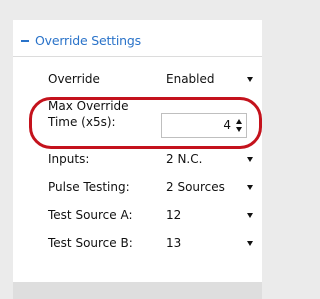  I want to click on test-source-a-dropdown: 12, so click(173, 215).